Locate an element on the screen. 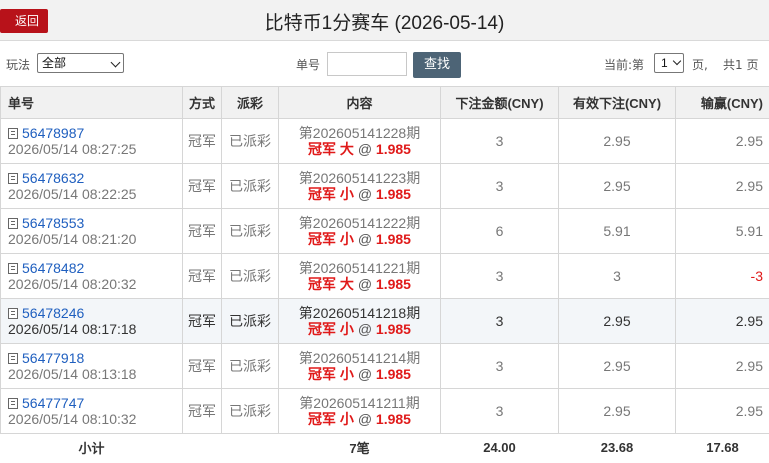 The image size is (769, 463). page-select: 1 is located at coordinates (669, 63).